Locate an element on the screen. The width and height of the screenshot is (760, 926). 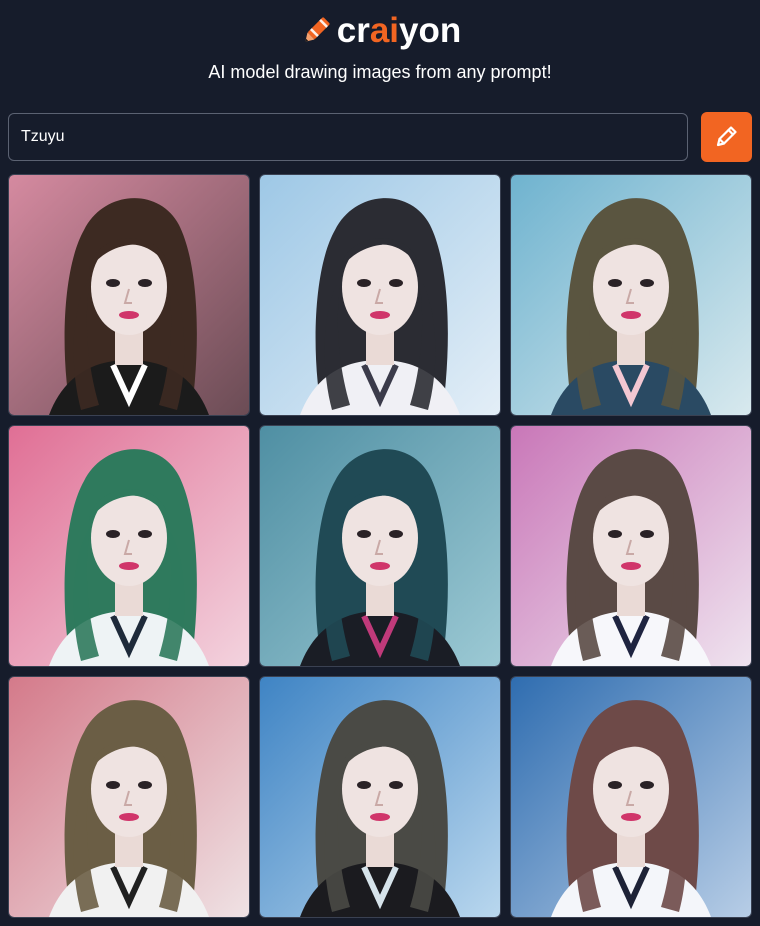
brand-suffix: yon is located at coordinates (430, 30).